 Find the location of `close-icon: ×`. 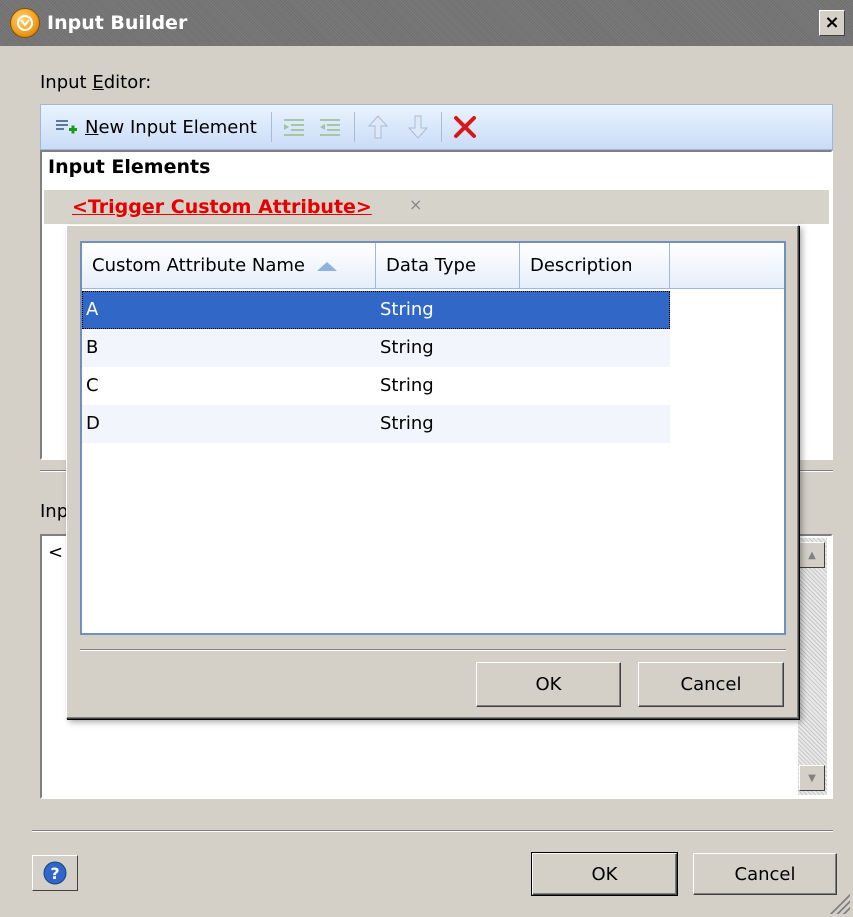

close-icon: × is located at coordinates (832, 22).